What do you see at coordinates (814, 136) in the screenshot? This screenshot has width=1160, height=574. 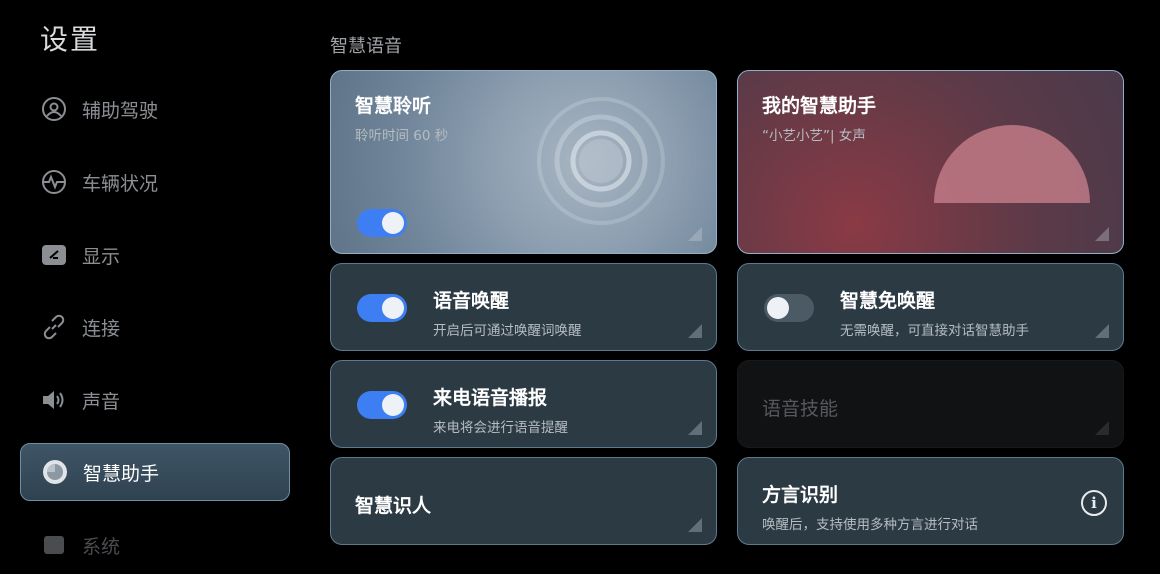 I see `card-subtitle: “小艺小艺”| 女声` at bounding box center [814, 136].